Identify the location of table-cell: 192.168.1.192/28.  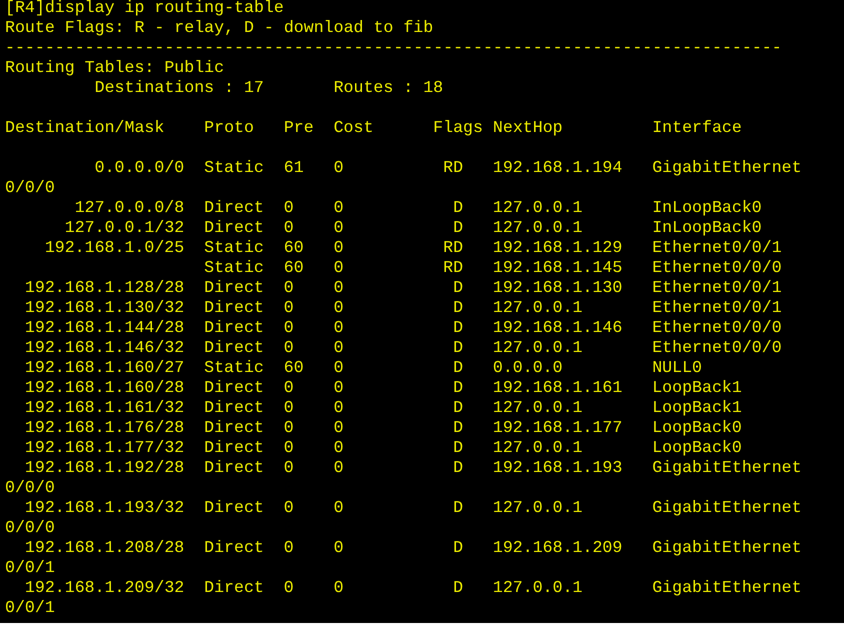
(104, 468).